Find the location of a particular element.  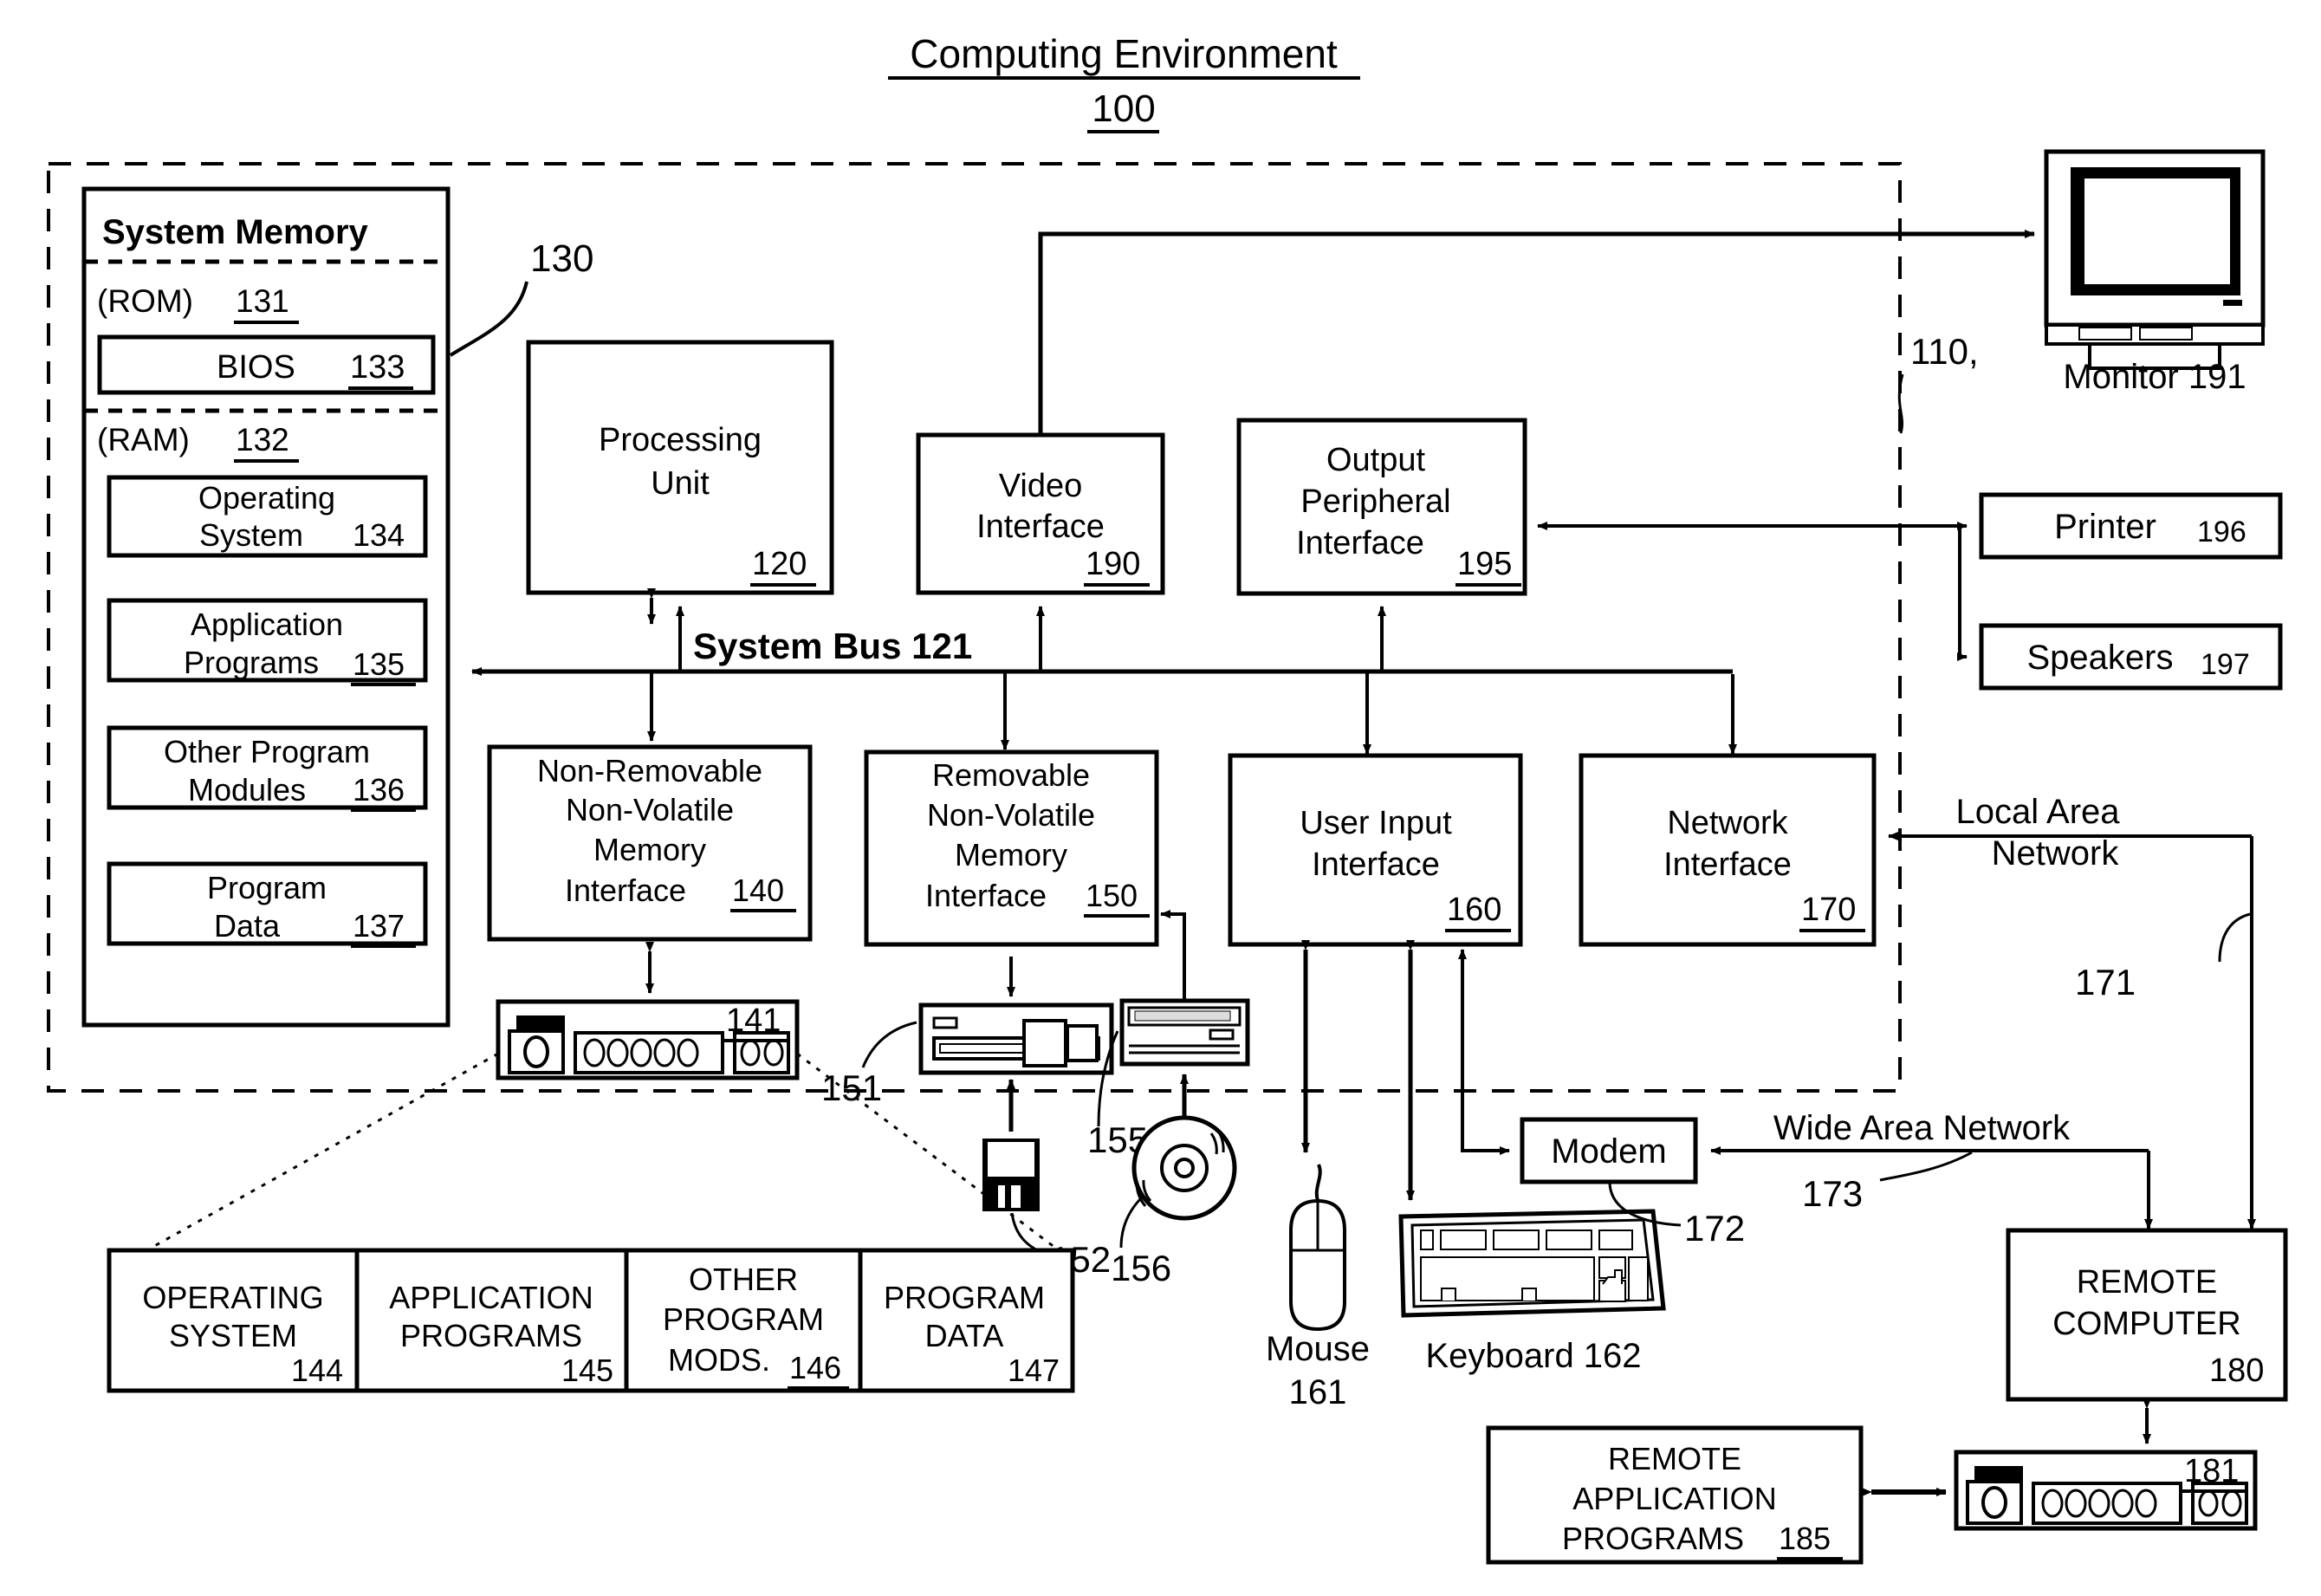

remote-computer-line1: REMOTE is located at coordinates (2147, 1282).